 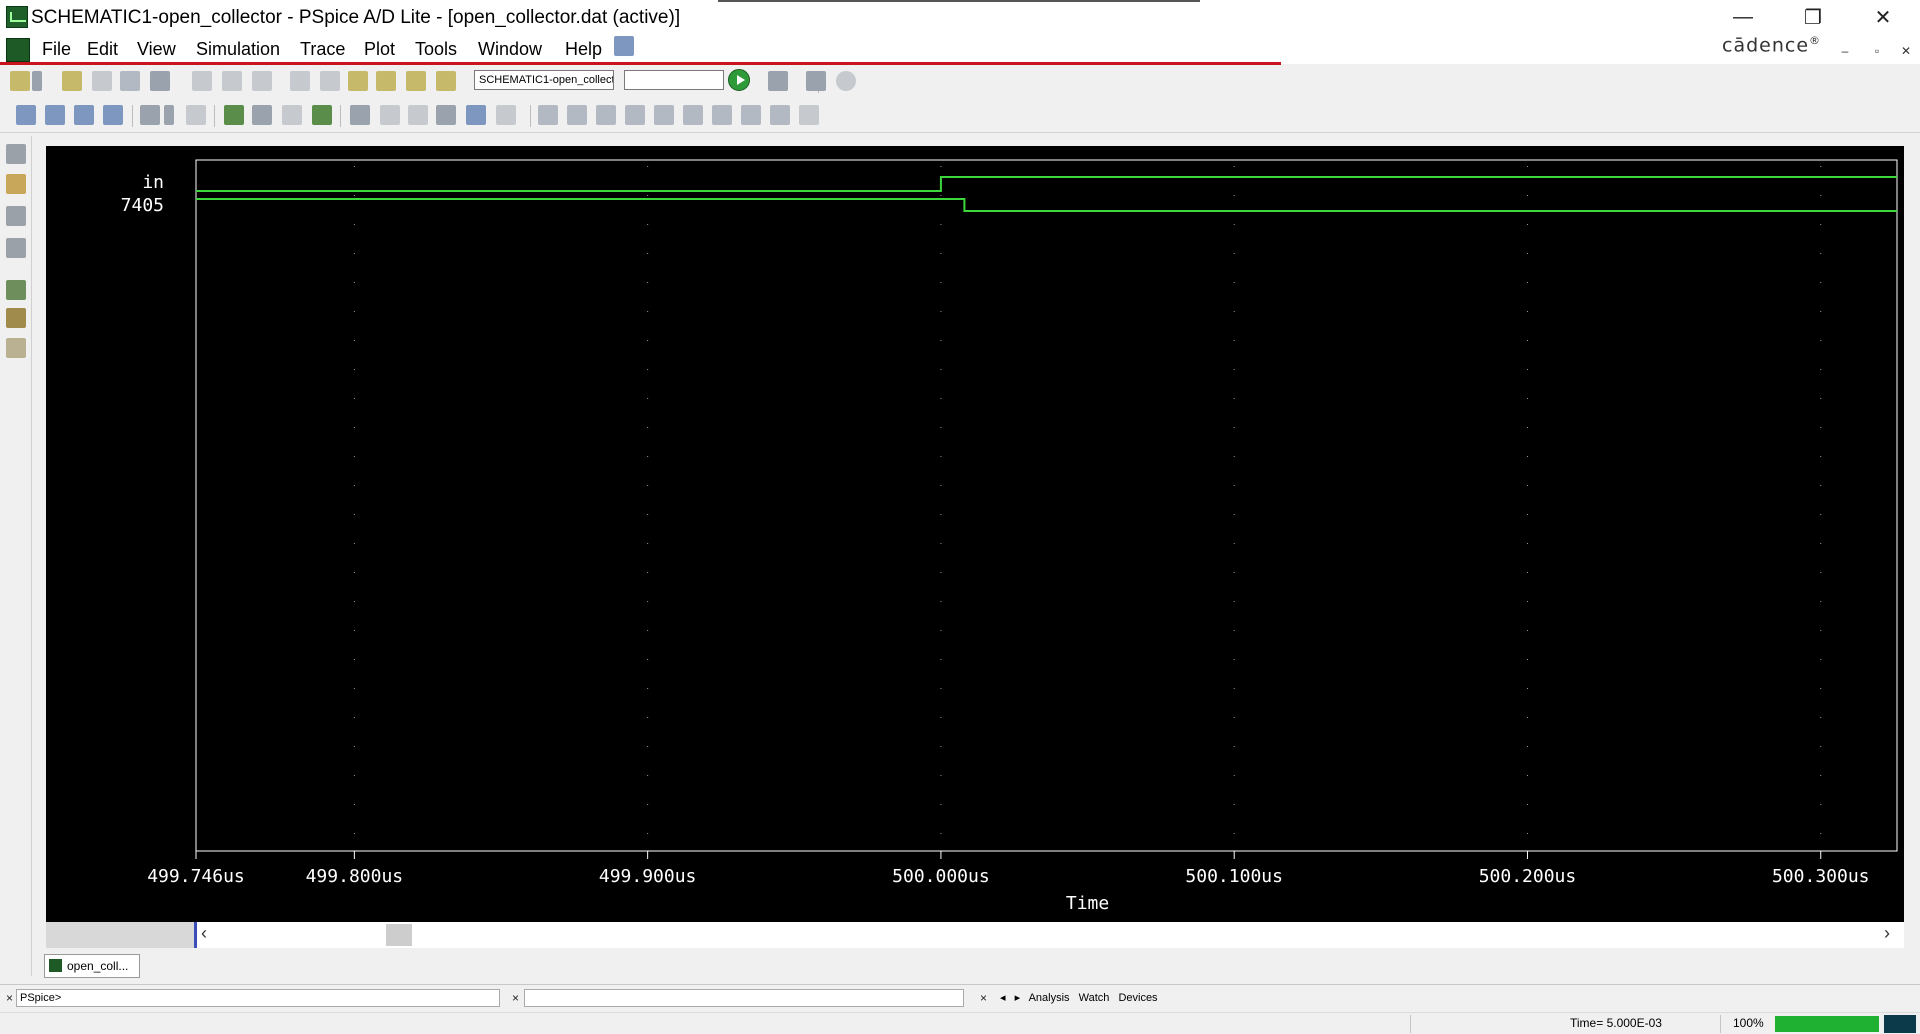 I want to click on log-x-icon, so click(x=196, y=115).